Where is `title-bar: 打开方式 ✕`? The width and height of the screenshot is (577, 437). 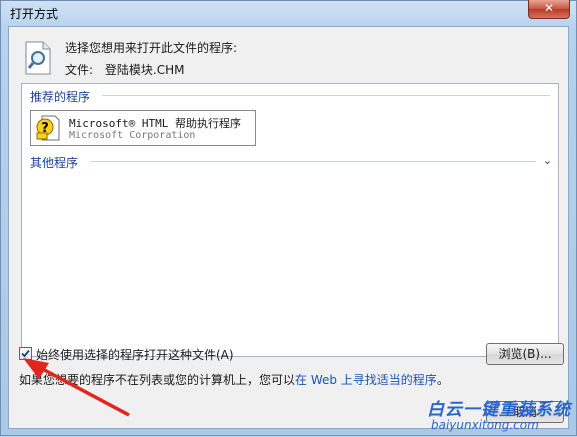
title-bar: 打开方式 ✕ is located at coordinates (288, 12).